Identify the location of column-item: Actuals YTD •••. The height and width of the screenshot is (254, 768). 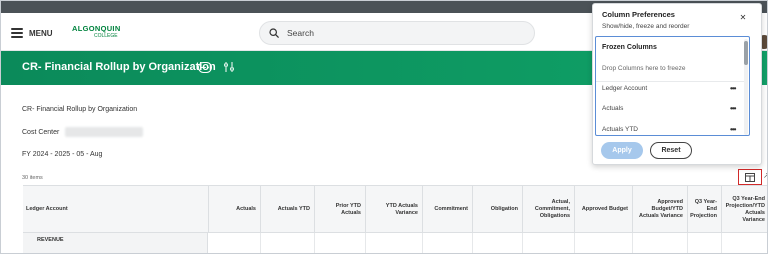
(671, 129).